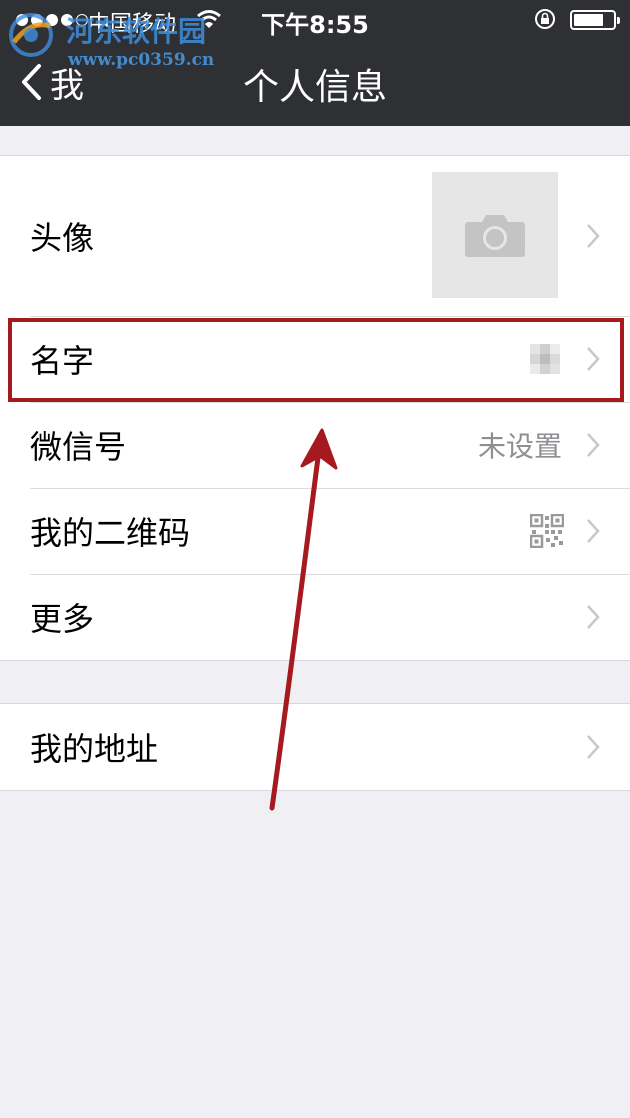 Image resolution: width=630 pixels, height=1118 pixels. Describe the element at coordinates (315, 63) in the screenshot. I see `top-bar: 中国移动 下午8:55 河东软件园 www.pc0359.cn 我 个人信息` at that location.